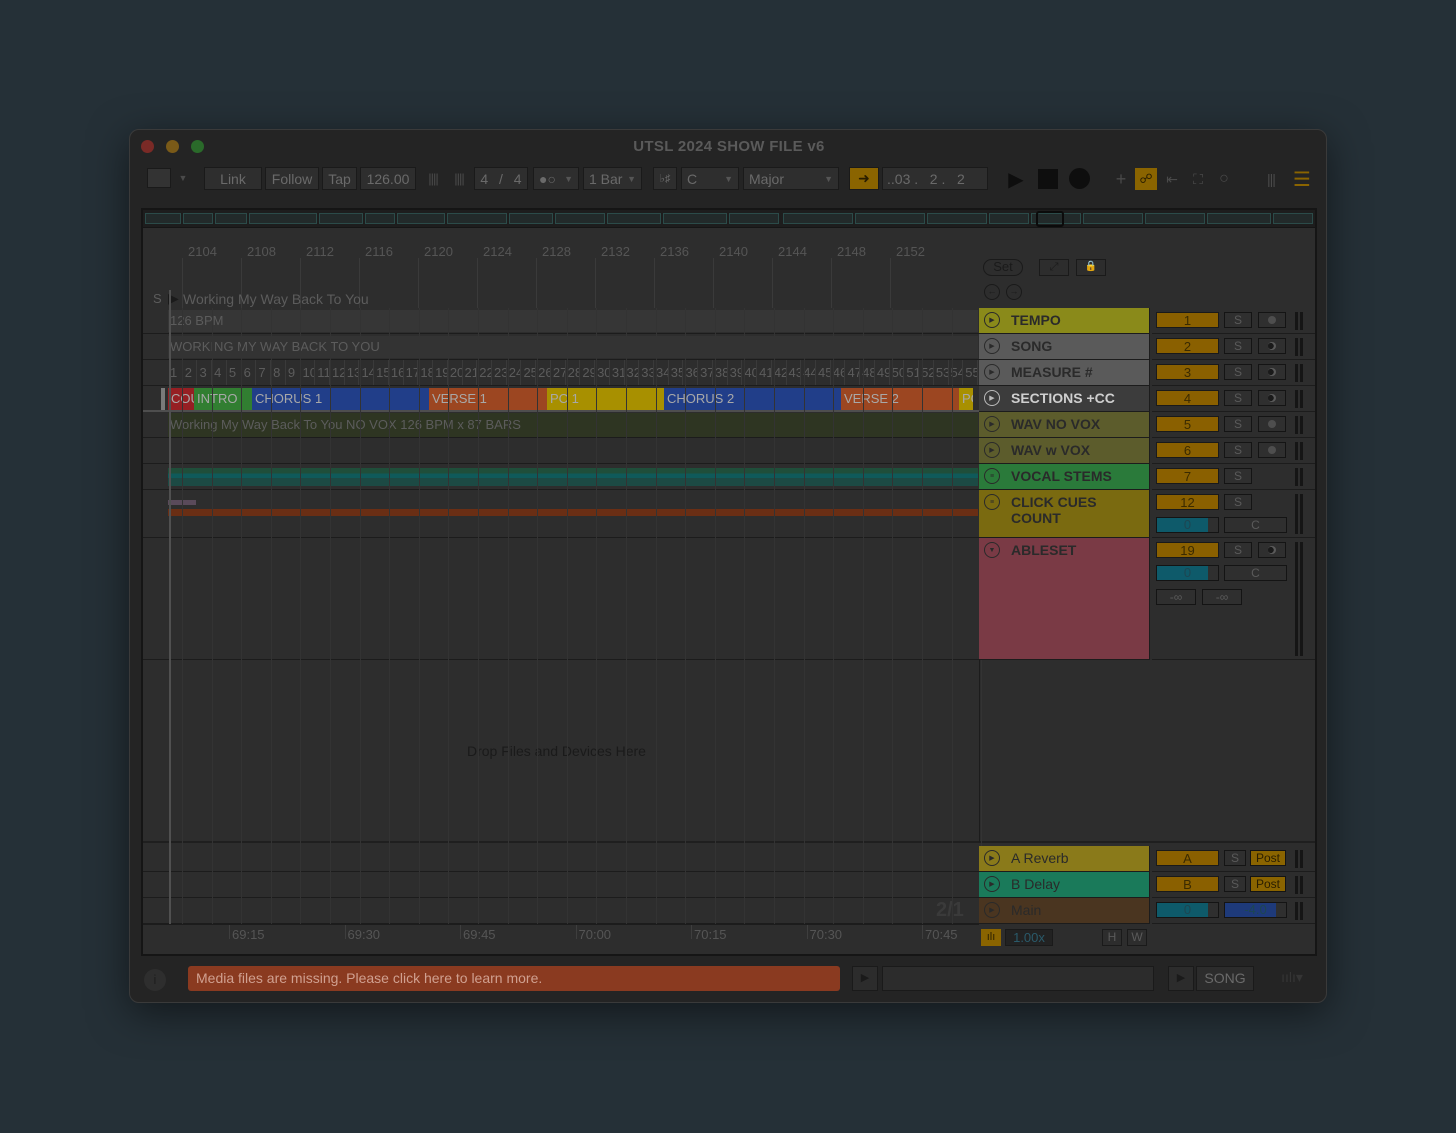  I want to click on time-signature-numerator: 4, so click(484, 179).